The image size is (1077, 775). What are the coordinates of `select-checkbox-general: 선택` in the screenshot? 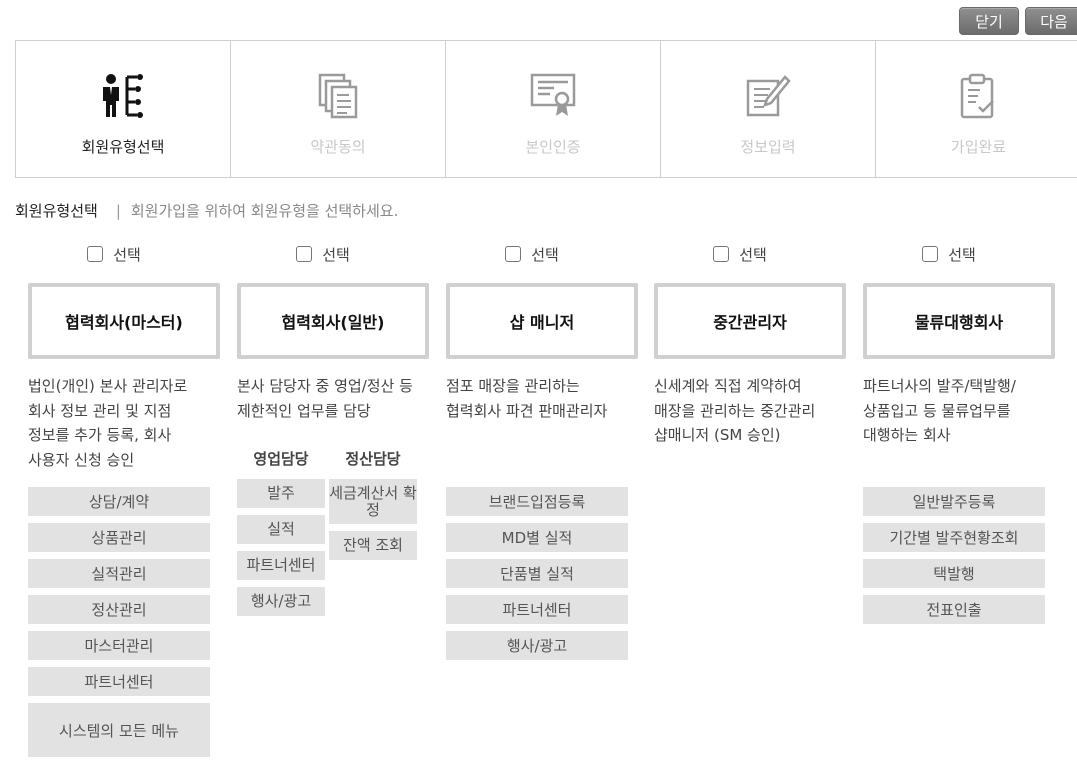 It's located at (323, 254).